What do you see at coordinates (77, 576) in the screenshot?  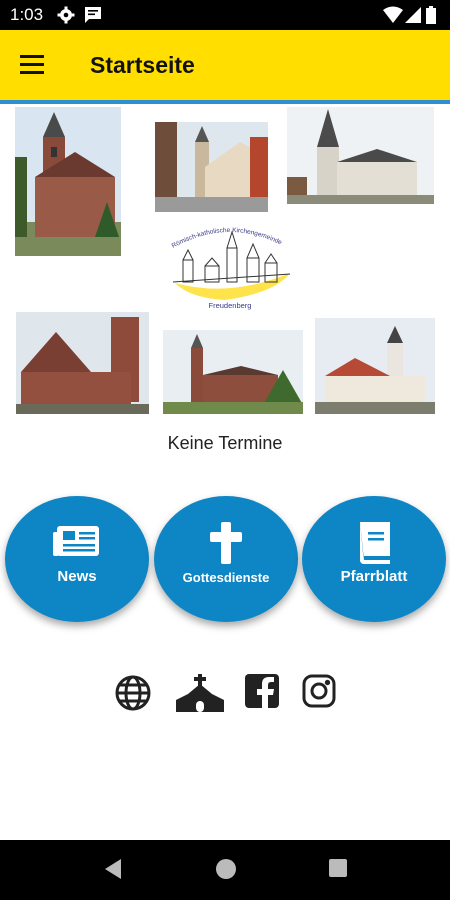 I see `news-button-label: News` at bounding box center [77, 576].